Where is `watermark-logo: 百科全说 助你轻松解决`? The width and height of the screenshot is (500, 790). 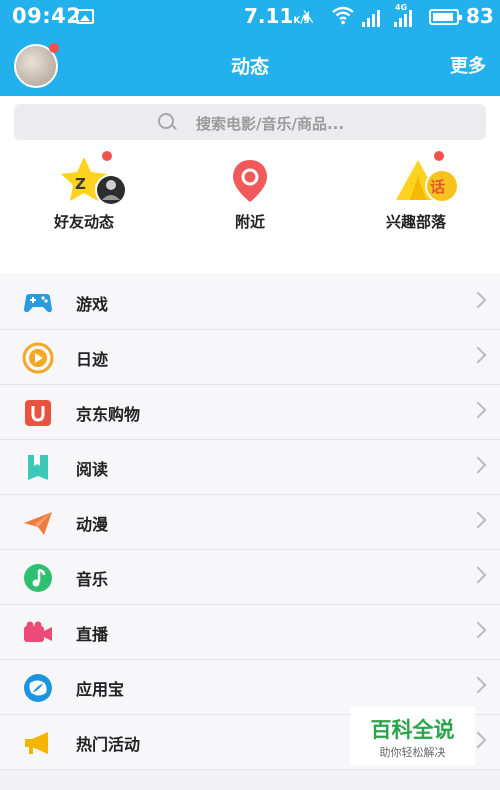 watermark-logo: 百科全说 助你轻松解决 is located at coordinates (412, 736).